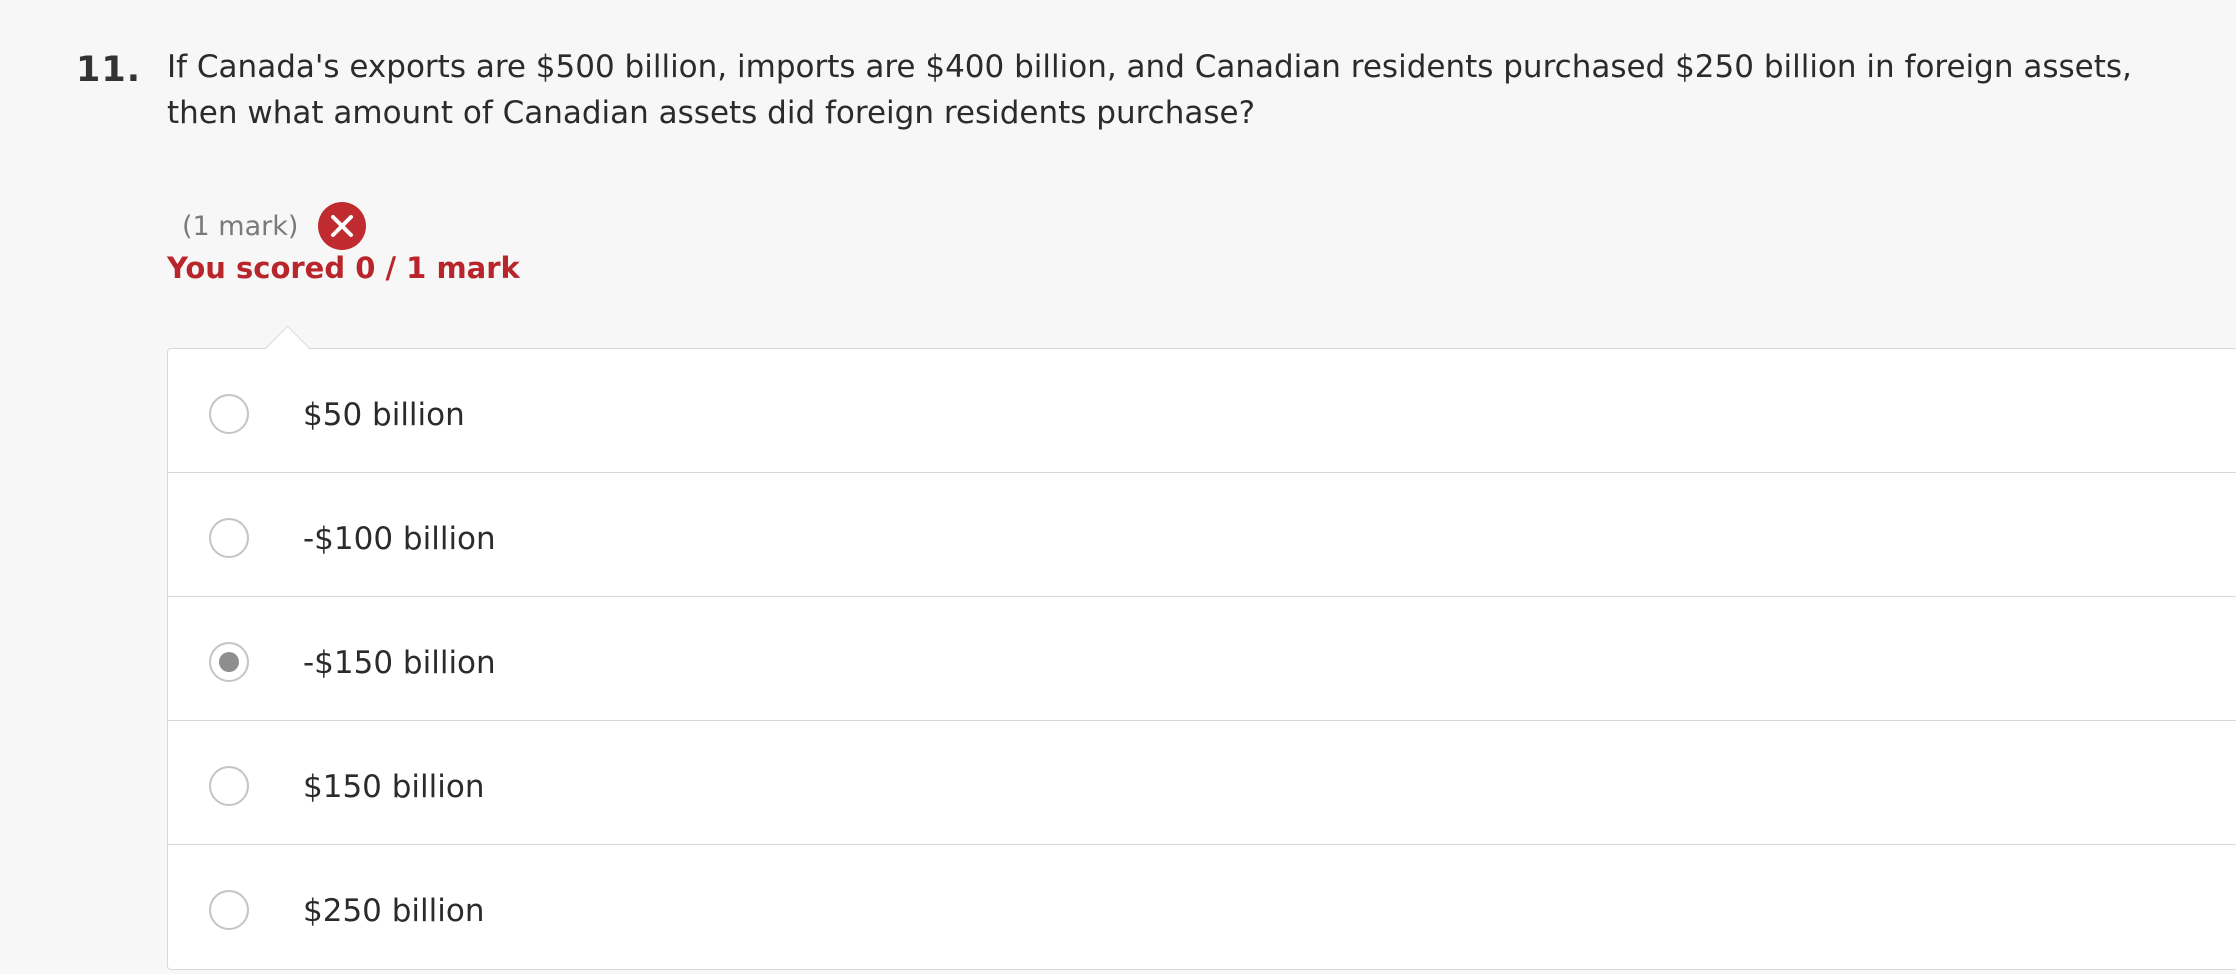 The image size is (2236, 974). I want to click on answer-option: $50 billion, so click(1202, 411).